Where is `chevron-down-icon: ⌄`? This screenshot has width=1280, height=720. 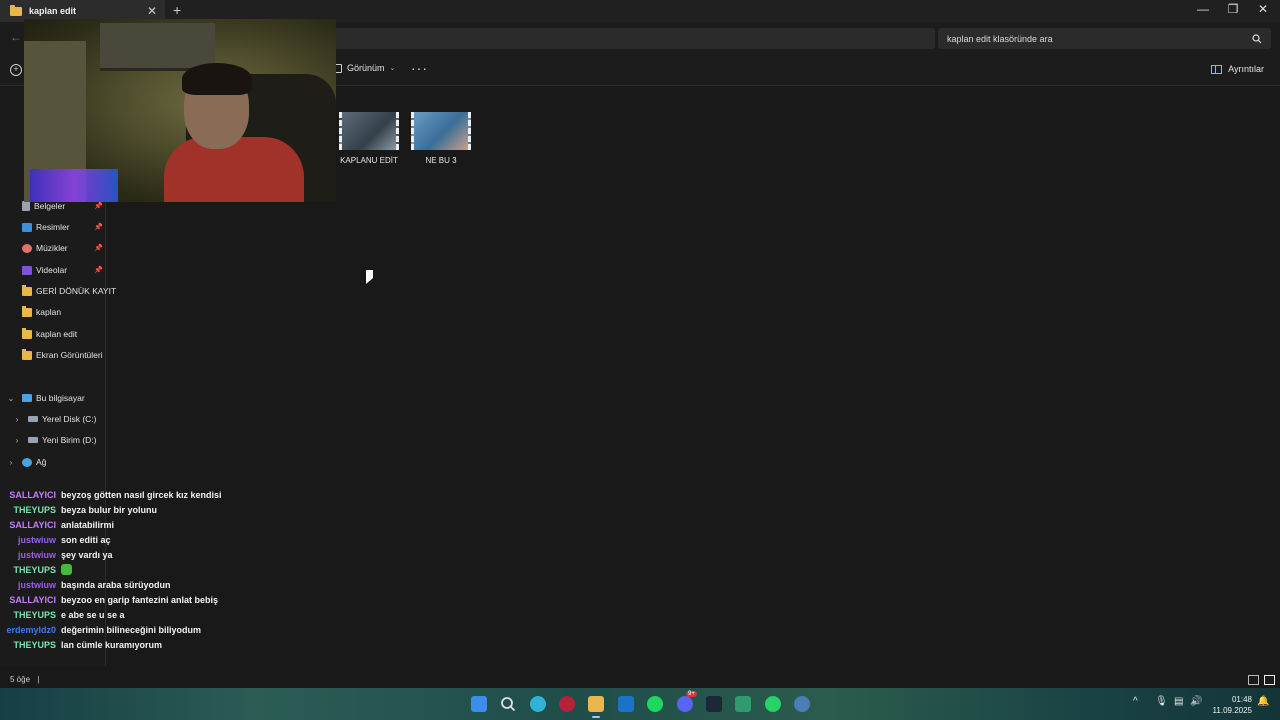 chevron-down-icon: ⌄ is located at coordinates (11, 398).